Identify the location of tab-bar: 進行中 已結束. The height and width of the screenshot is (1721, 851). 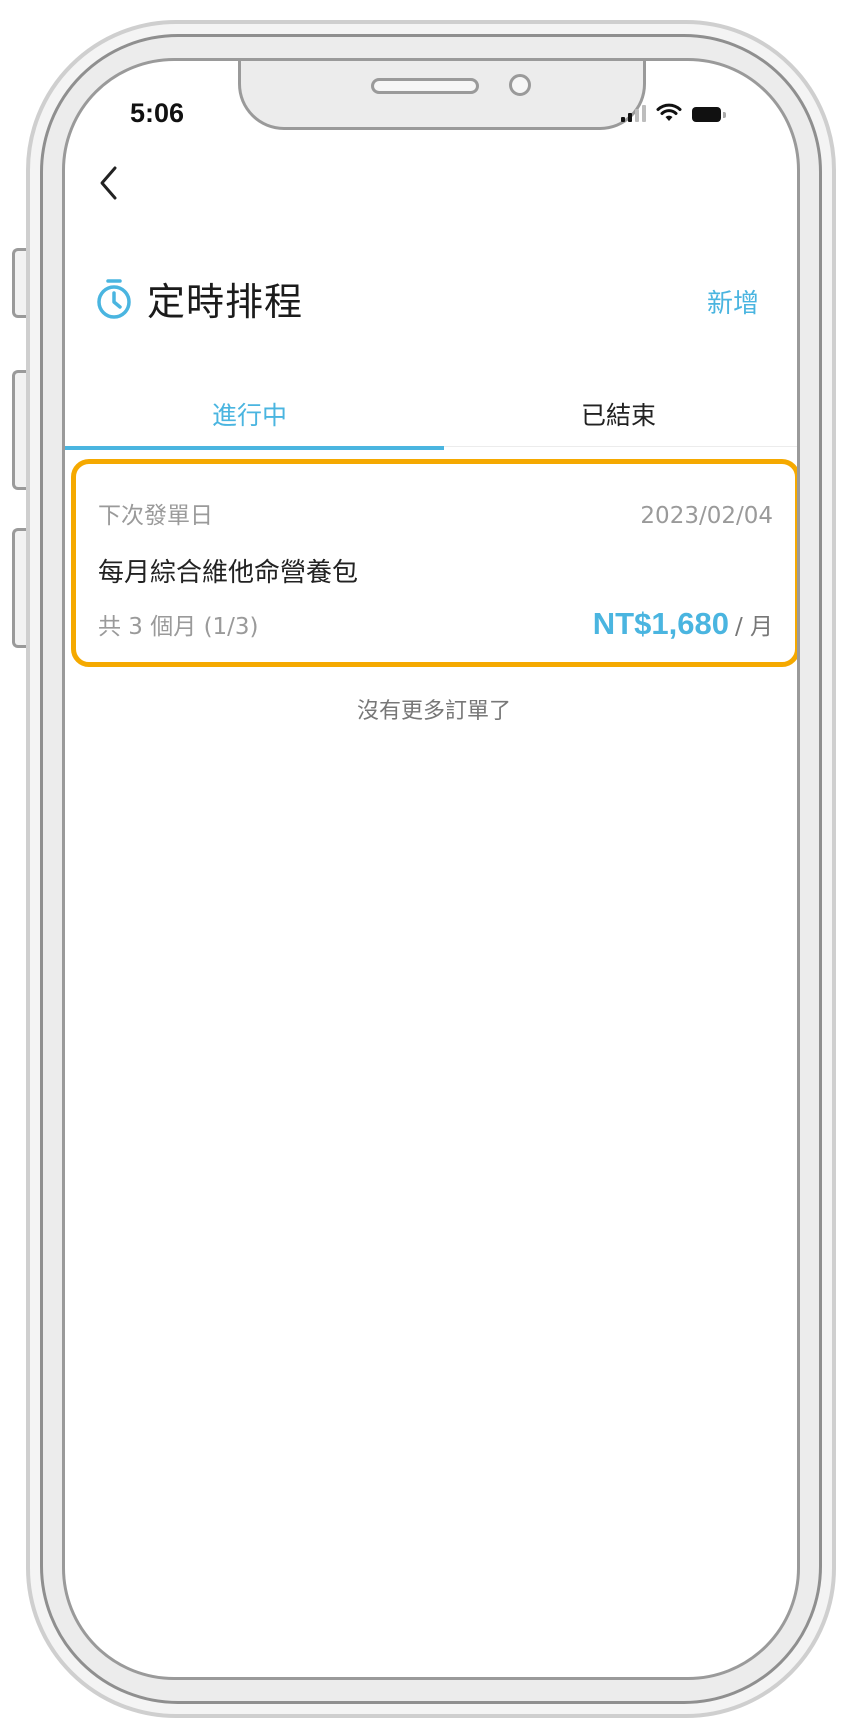
(431, 421).